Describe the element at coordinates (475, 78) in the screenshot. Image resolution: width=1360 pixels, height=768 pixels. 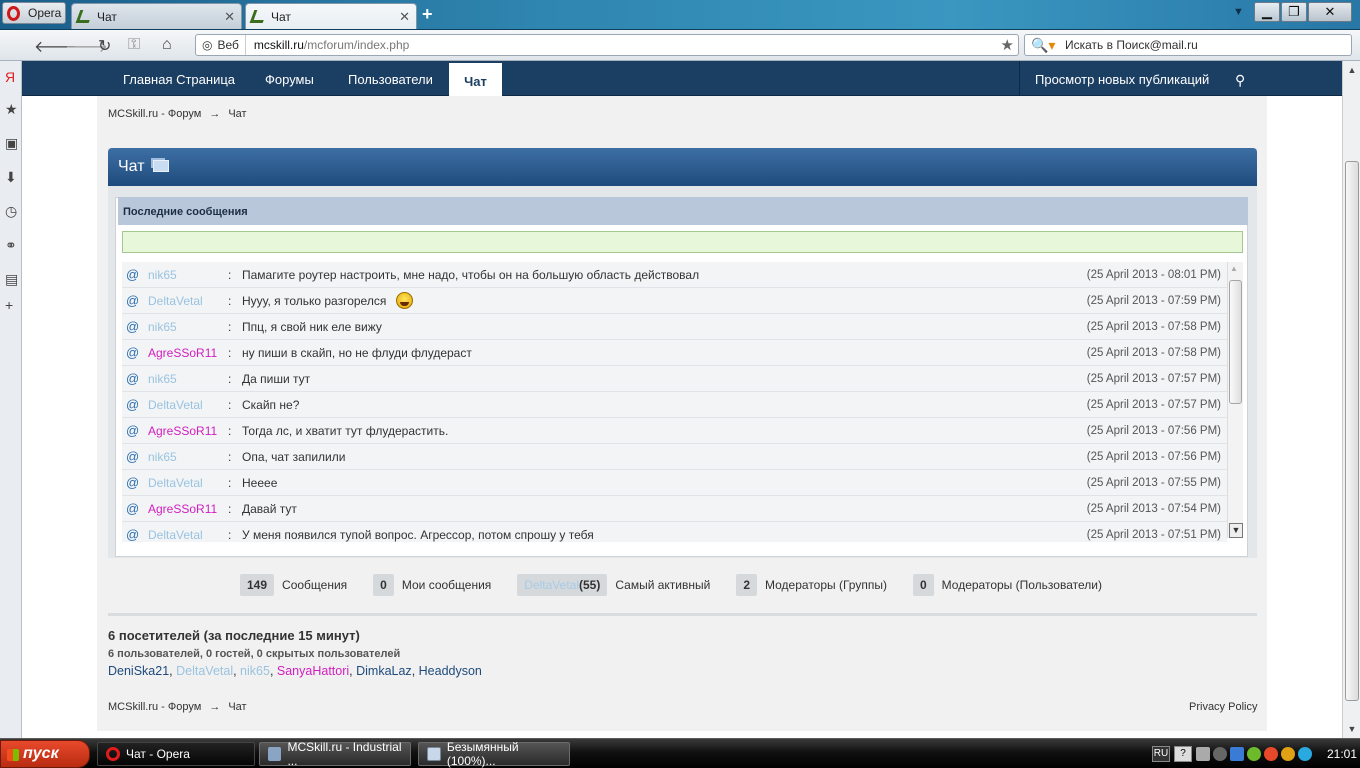
I see `nav-chat: Чат` at that location.